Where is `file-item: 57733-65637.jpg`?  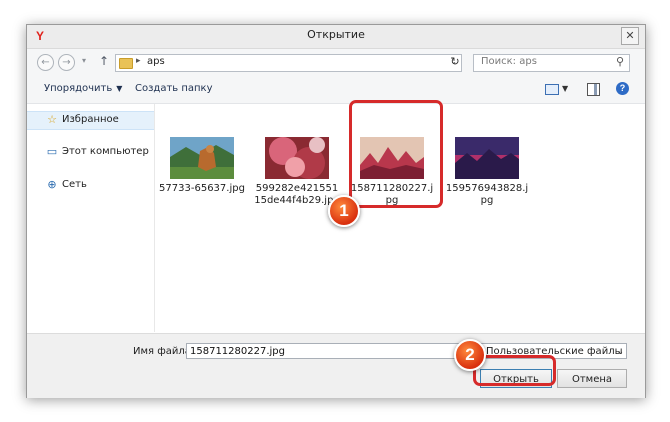 file-item: 57733-65637.jpg is located at coordinates (202, 177).